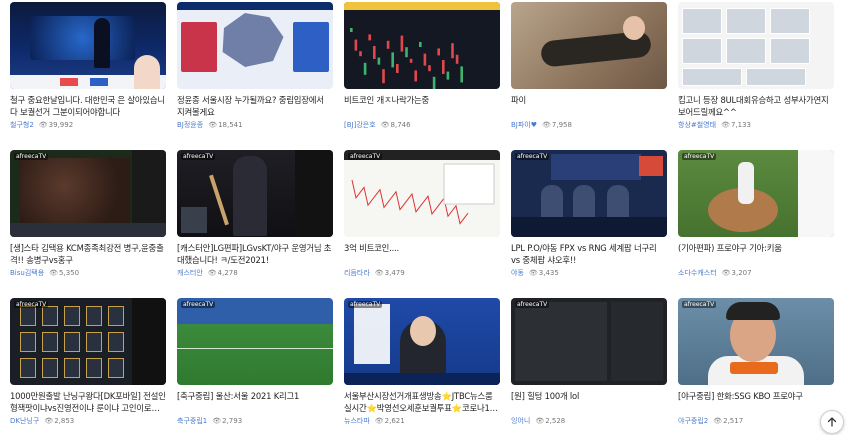 The height and width of the screenshot is (435, 850). Describe the element at coordinates (517, 273) in the screenshot. I see `bj-name-link: 야동` at that location.